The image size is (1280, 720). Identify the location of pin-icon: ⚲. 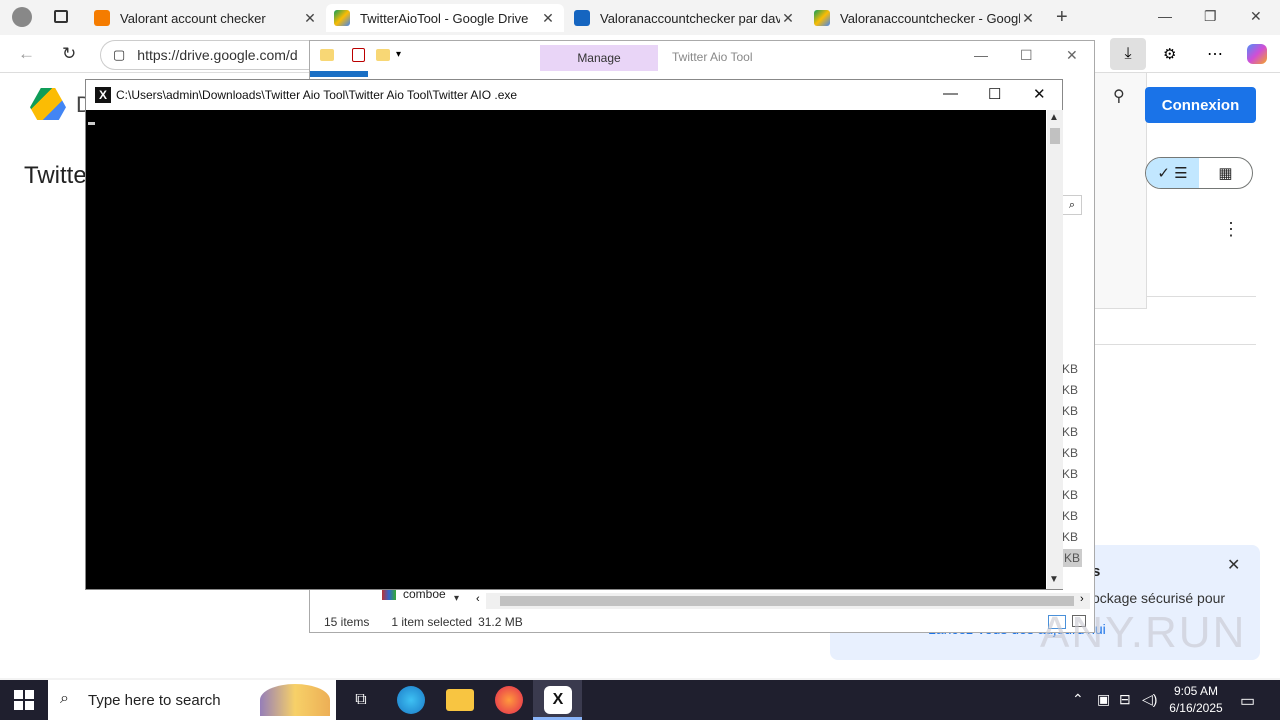
(1119, 96).